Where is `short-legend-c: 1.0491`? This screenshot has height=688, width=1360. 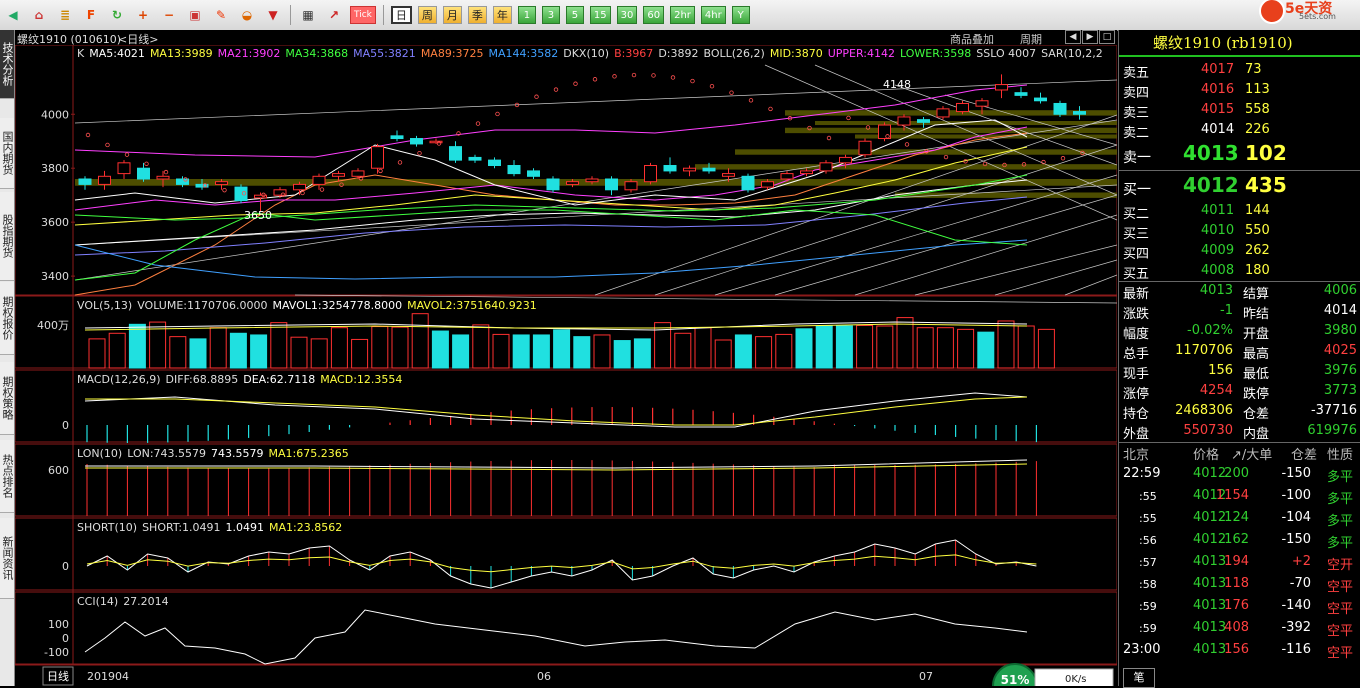
short-legend-c: 1.0491 is located at coordinates (245, 527).